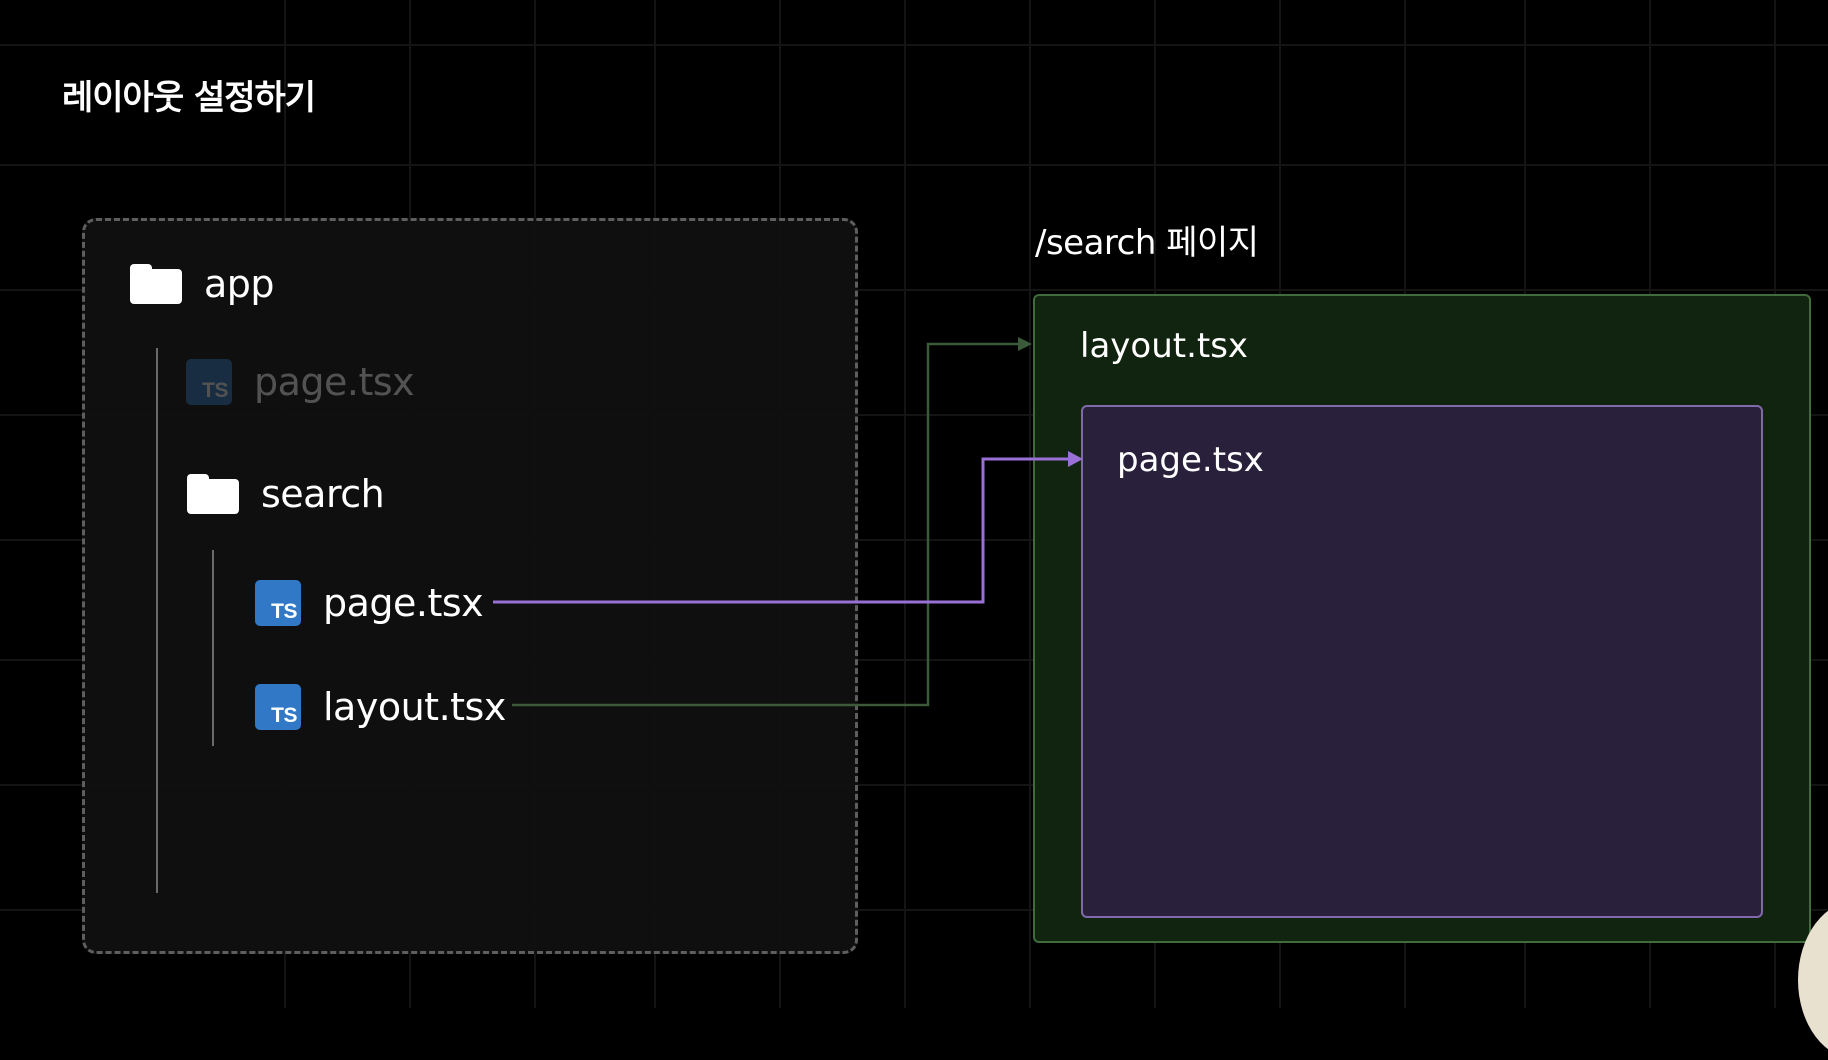  Describe the element at coordinates (788, 527) in the screenshot. I see `page-connector-arrow` at that location.